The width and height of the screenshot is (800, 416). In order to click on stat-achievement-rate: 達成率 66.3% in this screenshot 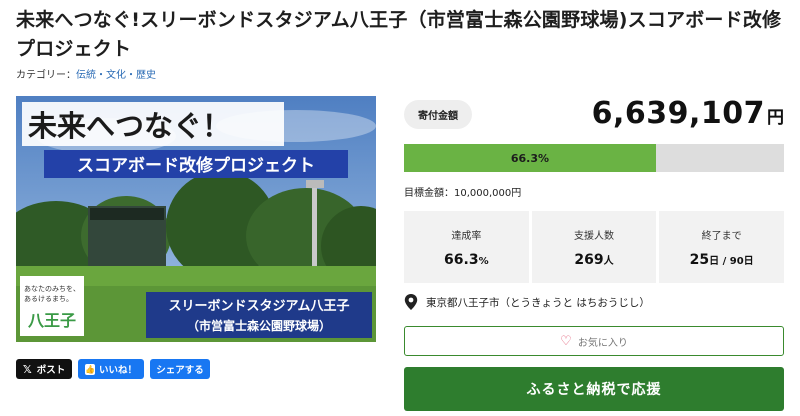, I will do `click(466, 247)`.